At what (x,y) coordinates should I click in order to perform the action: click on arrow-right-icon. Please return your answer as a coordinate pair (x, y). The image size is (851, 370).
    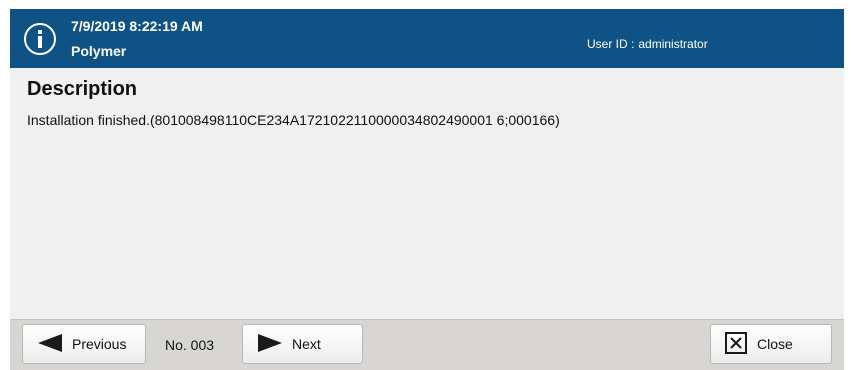
    Looking at the image, I should click on (270, 344).